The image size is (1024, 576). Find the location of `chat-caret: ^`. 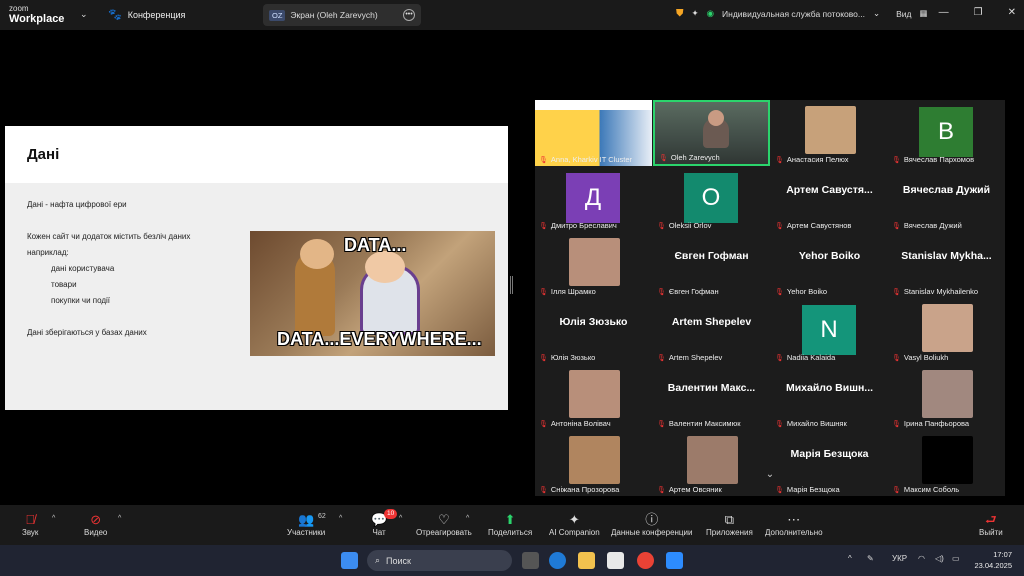

chat-caret: ^ is located at coordinates (400, 518).